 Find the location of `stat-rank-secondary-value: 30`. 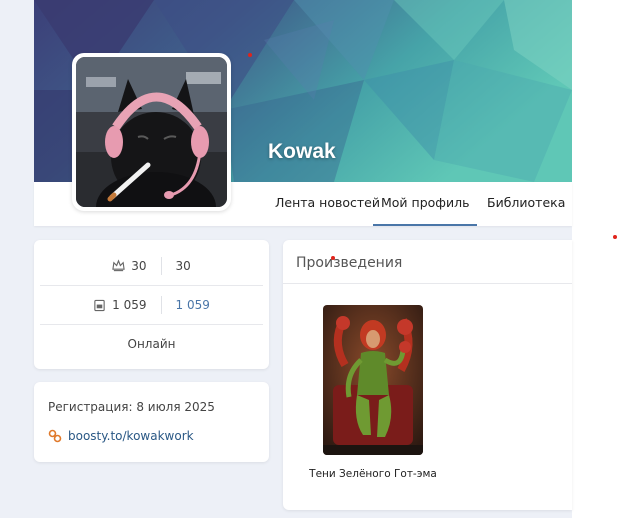

stat-rank-secondary-value: 30 is located at coordinates (183, 265).